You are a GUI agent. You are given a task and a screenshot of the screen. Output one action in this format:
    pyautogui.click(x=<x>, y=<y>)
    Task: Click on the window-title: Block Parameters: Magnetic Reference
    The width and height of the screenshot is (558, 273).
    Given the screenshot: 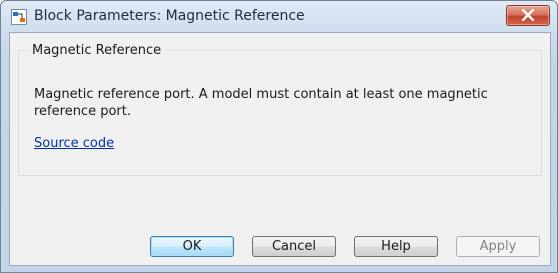 What is the action you would take?
    pyautogui.click(x=169, y=16)
    